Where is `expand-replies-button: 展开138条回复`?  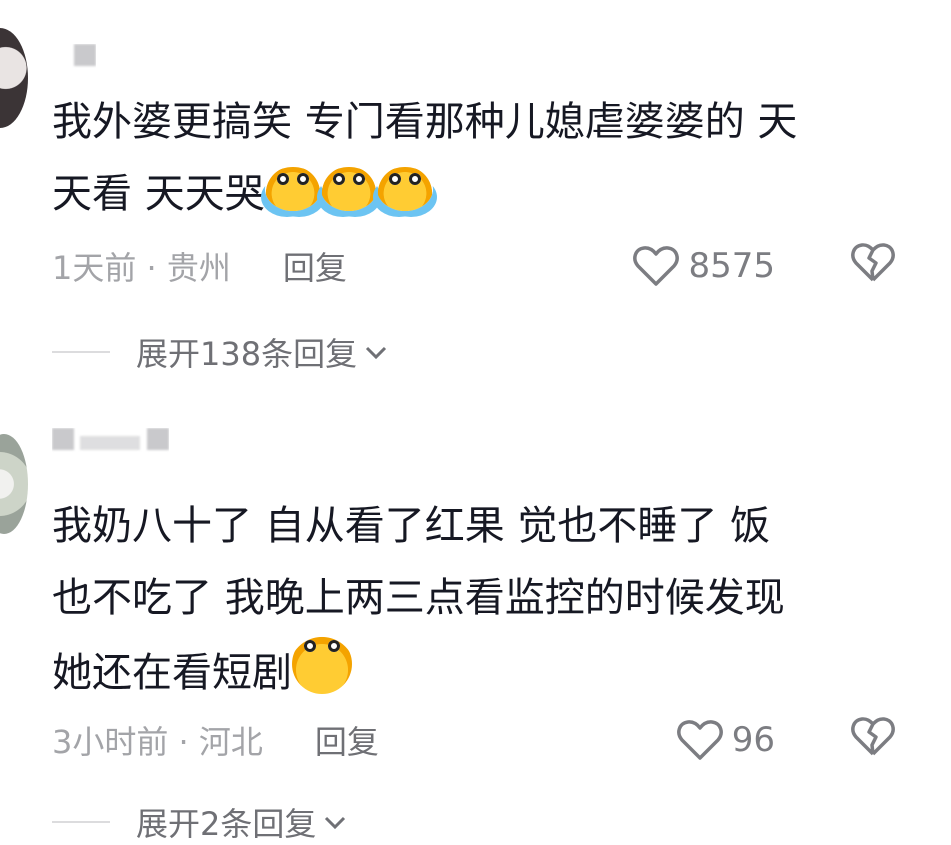 expand-replies-button: 展开138条回复 is located at coordinates (220, 352).